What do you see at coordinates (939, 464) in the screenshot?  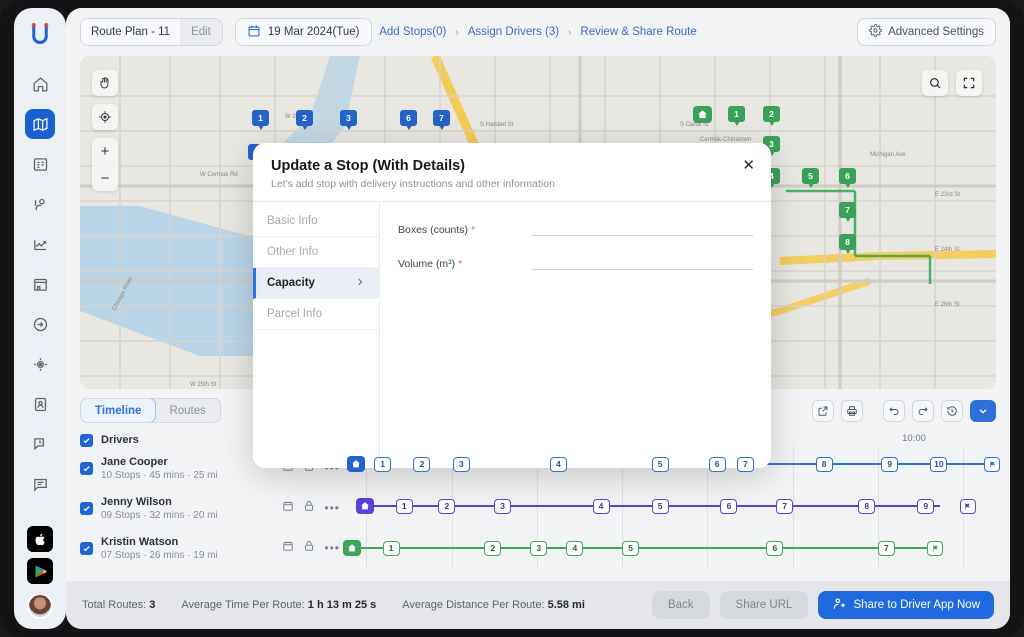 I see `timeline-node: 10` at bounding box center [939, 464].